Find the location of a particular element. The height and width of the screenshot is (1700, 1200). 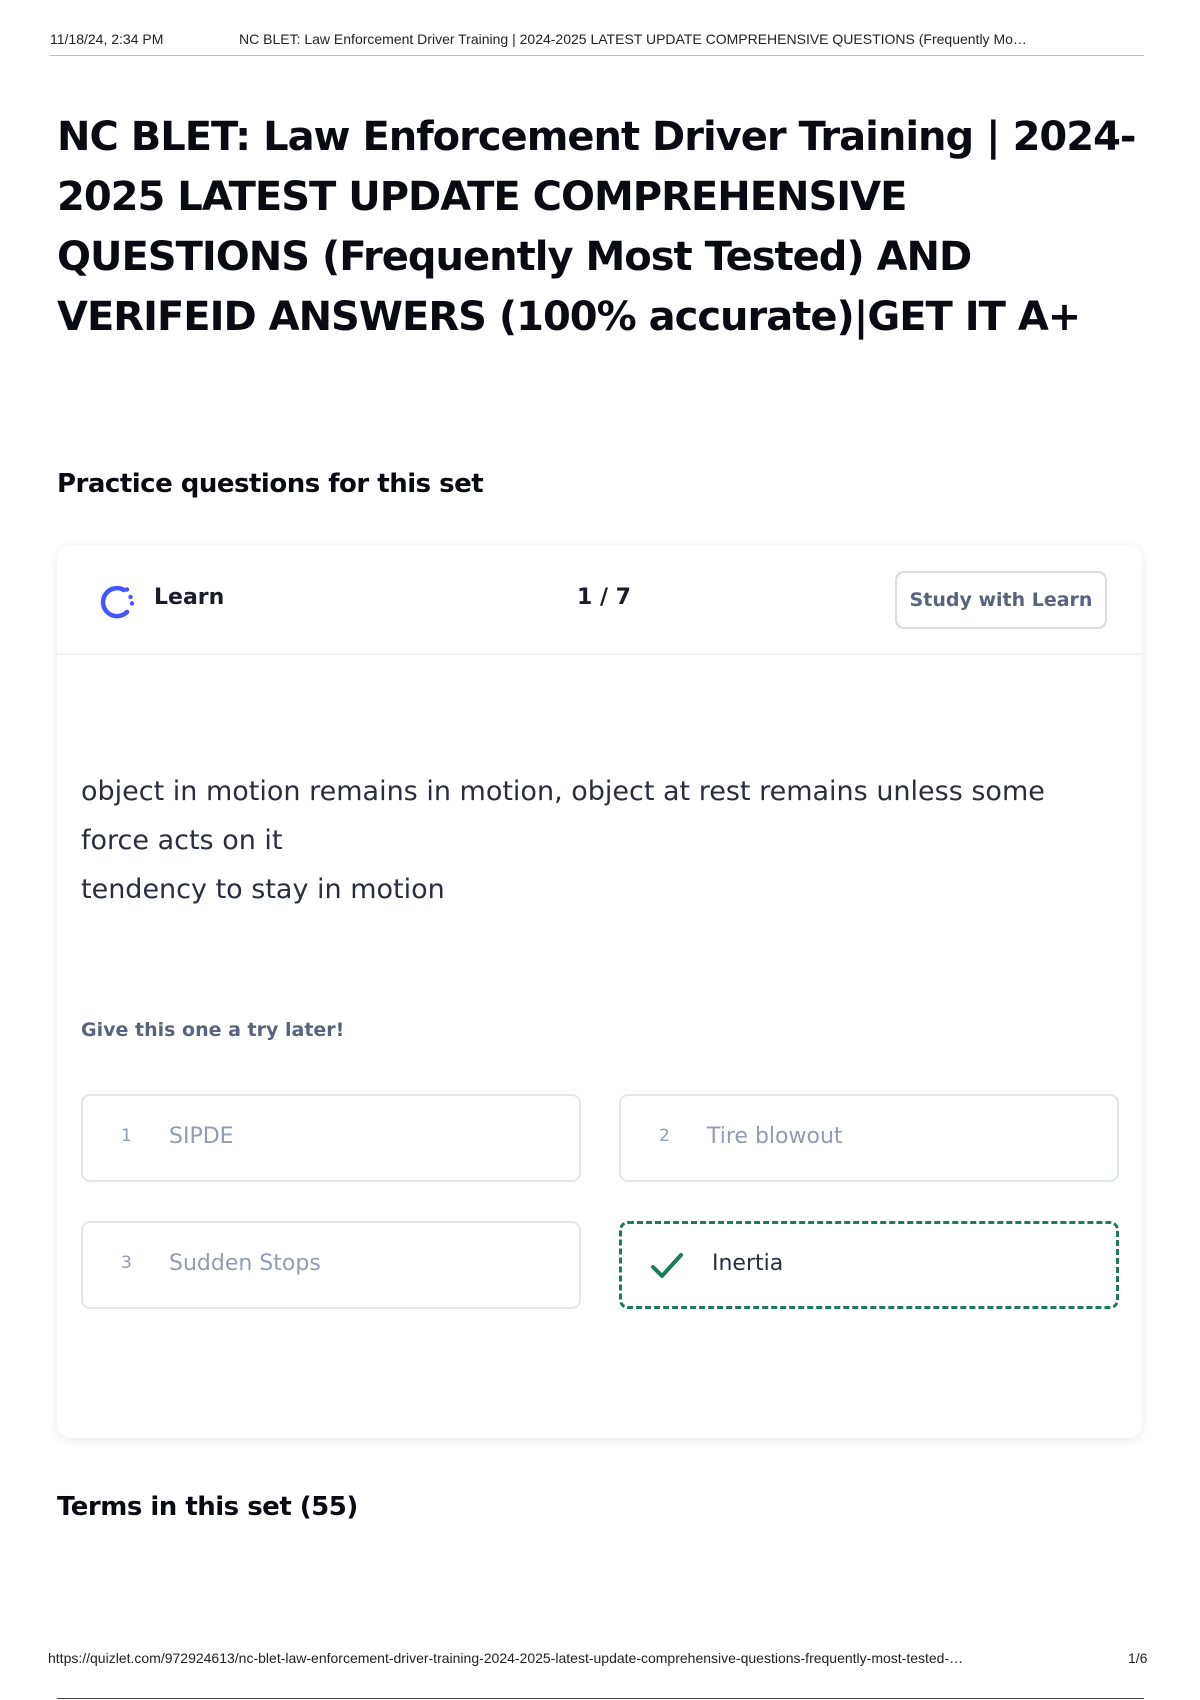

answer-option-3: 3 Sudden Stops is located at coordinates (331, 1265).